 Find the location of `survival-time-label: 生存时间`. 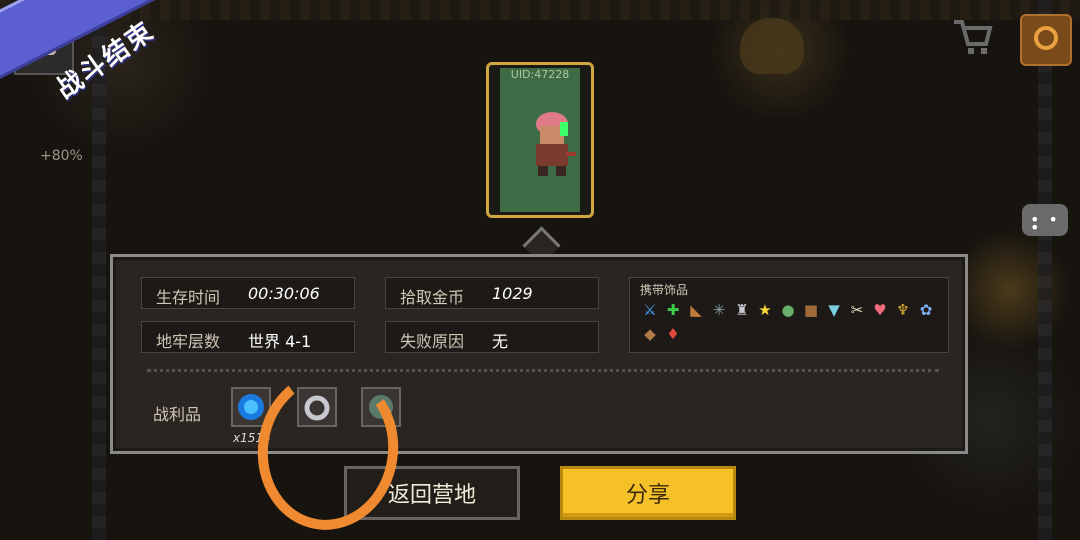

survival-time-label: 生存时间 is located at coordinates (188, 297).